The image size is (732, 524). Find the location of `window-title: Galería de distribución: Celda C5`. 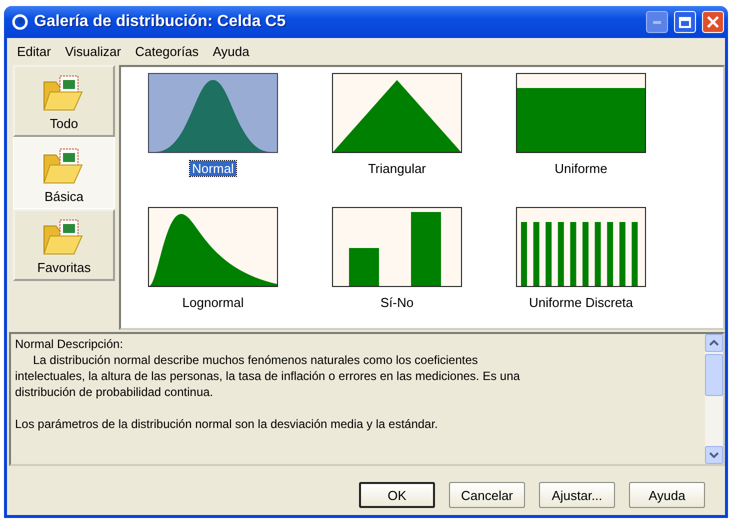

window-title: Galería de distribución: Celda C5 is located at coordinates (160, 22).